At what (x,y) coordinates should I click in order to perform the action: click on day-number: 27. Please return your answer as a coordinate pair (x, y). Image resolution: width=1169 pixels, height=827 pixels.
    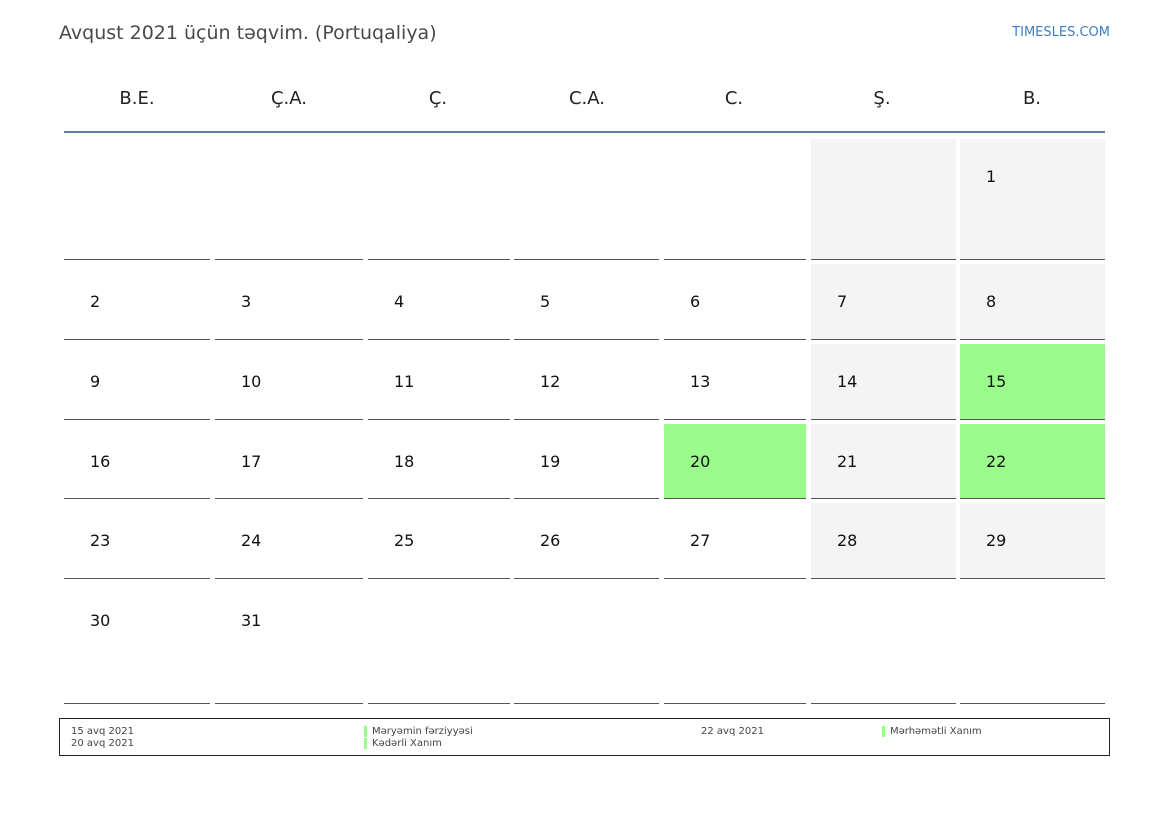
    Looking at the image, I should click on (700, 540).